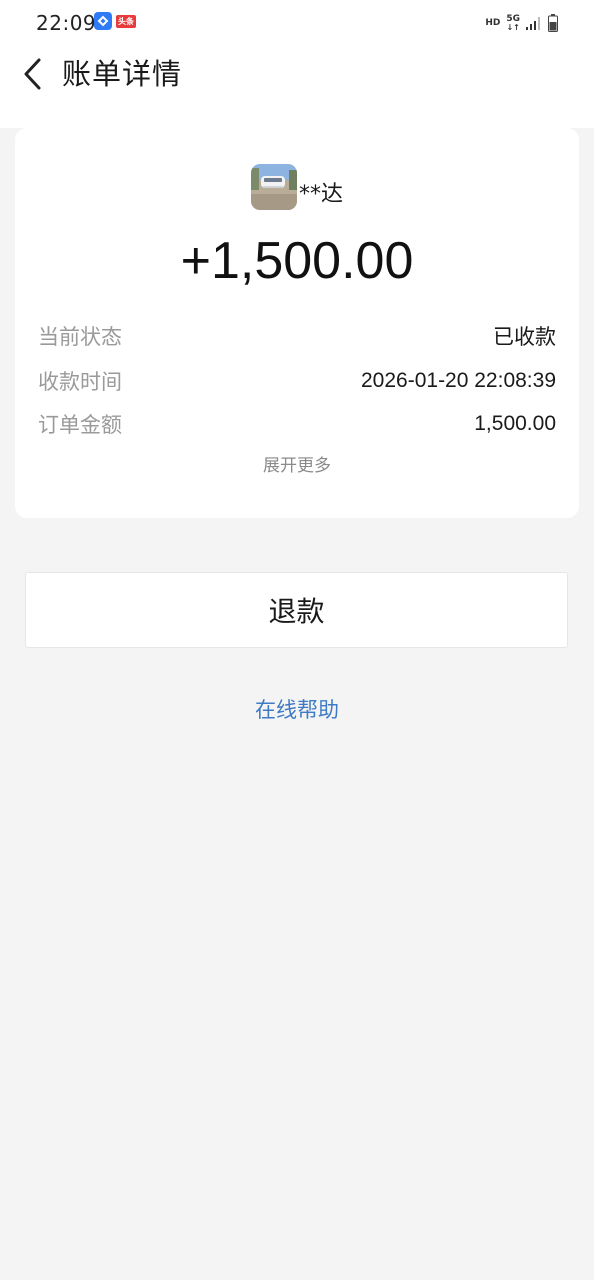 The width and height of the screenshot is (594, 1280). What do you see at coordinates (297, 261) in the screenshot?
I see `amount-value: +1,500.00` at bounding box center [297, 261].